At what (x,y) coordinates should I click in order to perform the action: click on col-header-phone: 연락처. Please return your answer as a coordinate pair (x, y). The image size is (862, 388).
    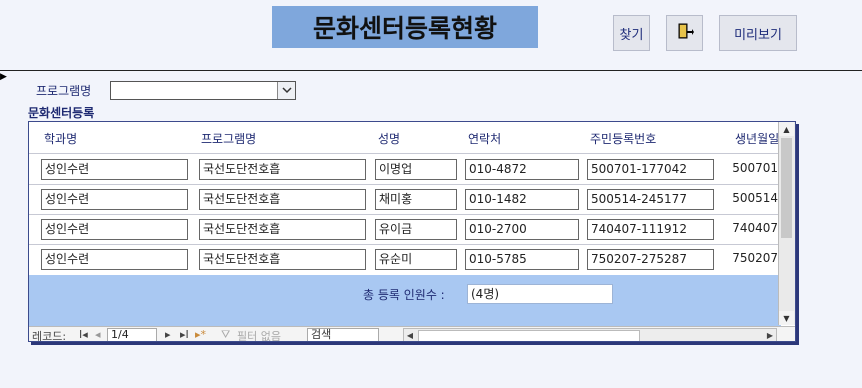
    Looking at the image, I should click on (485, 139).